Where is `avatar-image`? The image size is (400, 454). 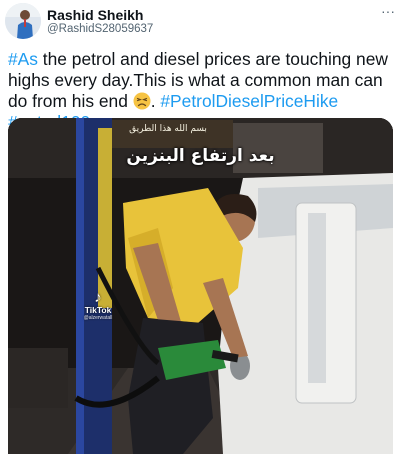 avatar-image is located at coordinates (23, 21).